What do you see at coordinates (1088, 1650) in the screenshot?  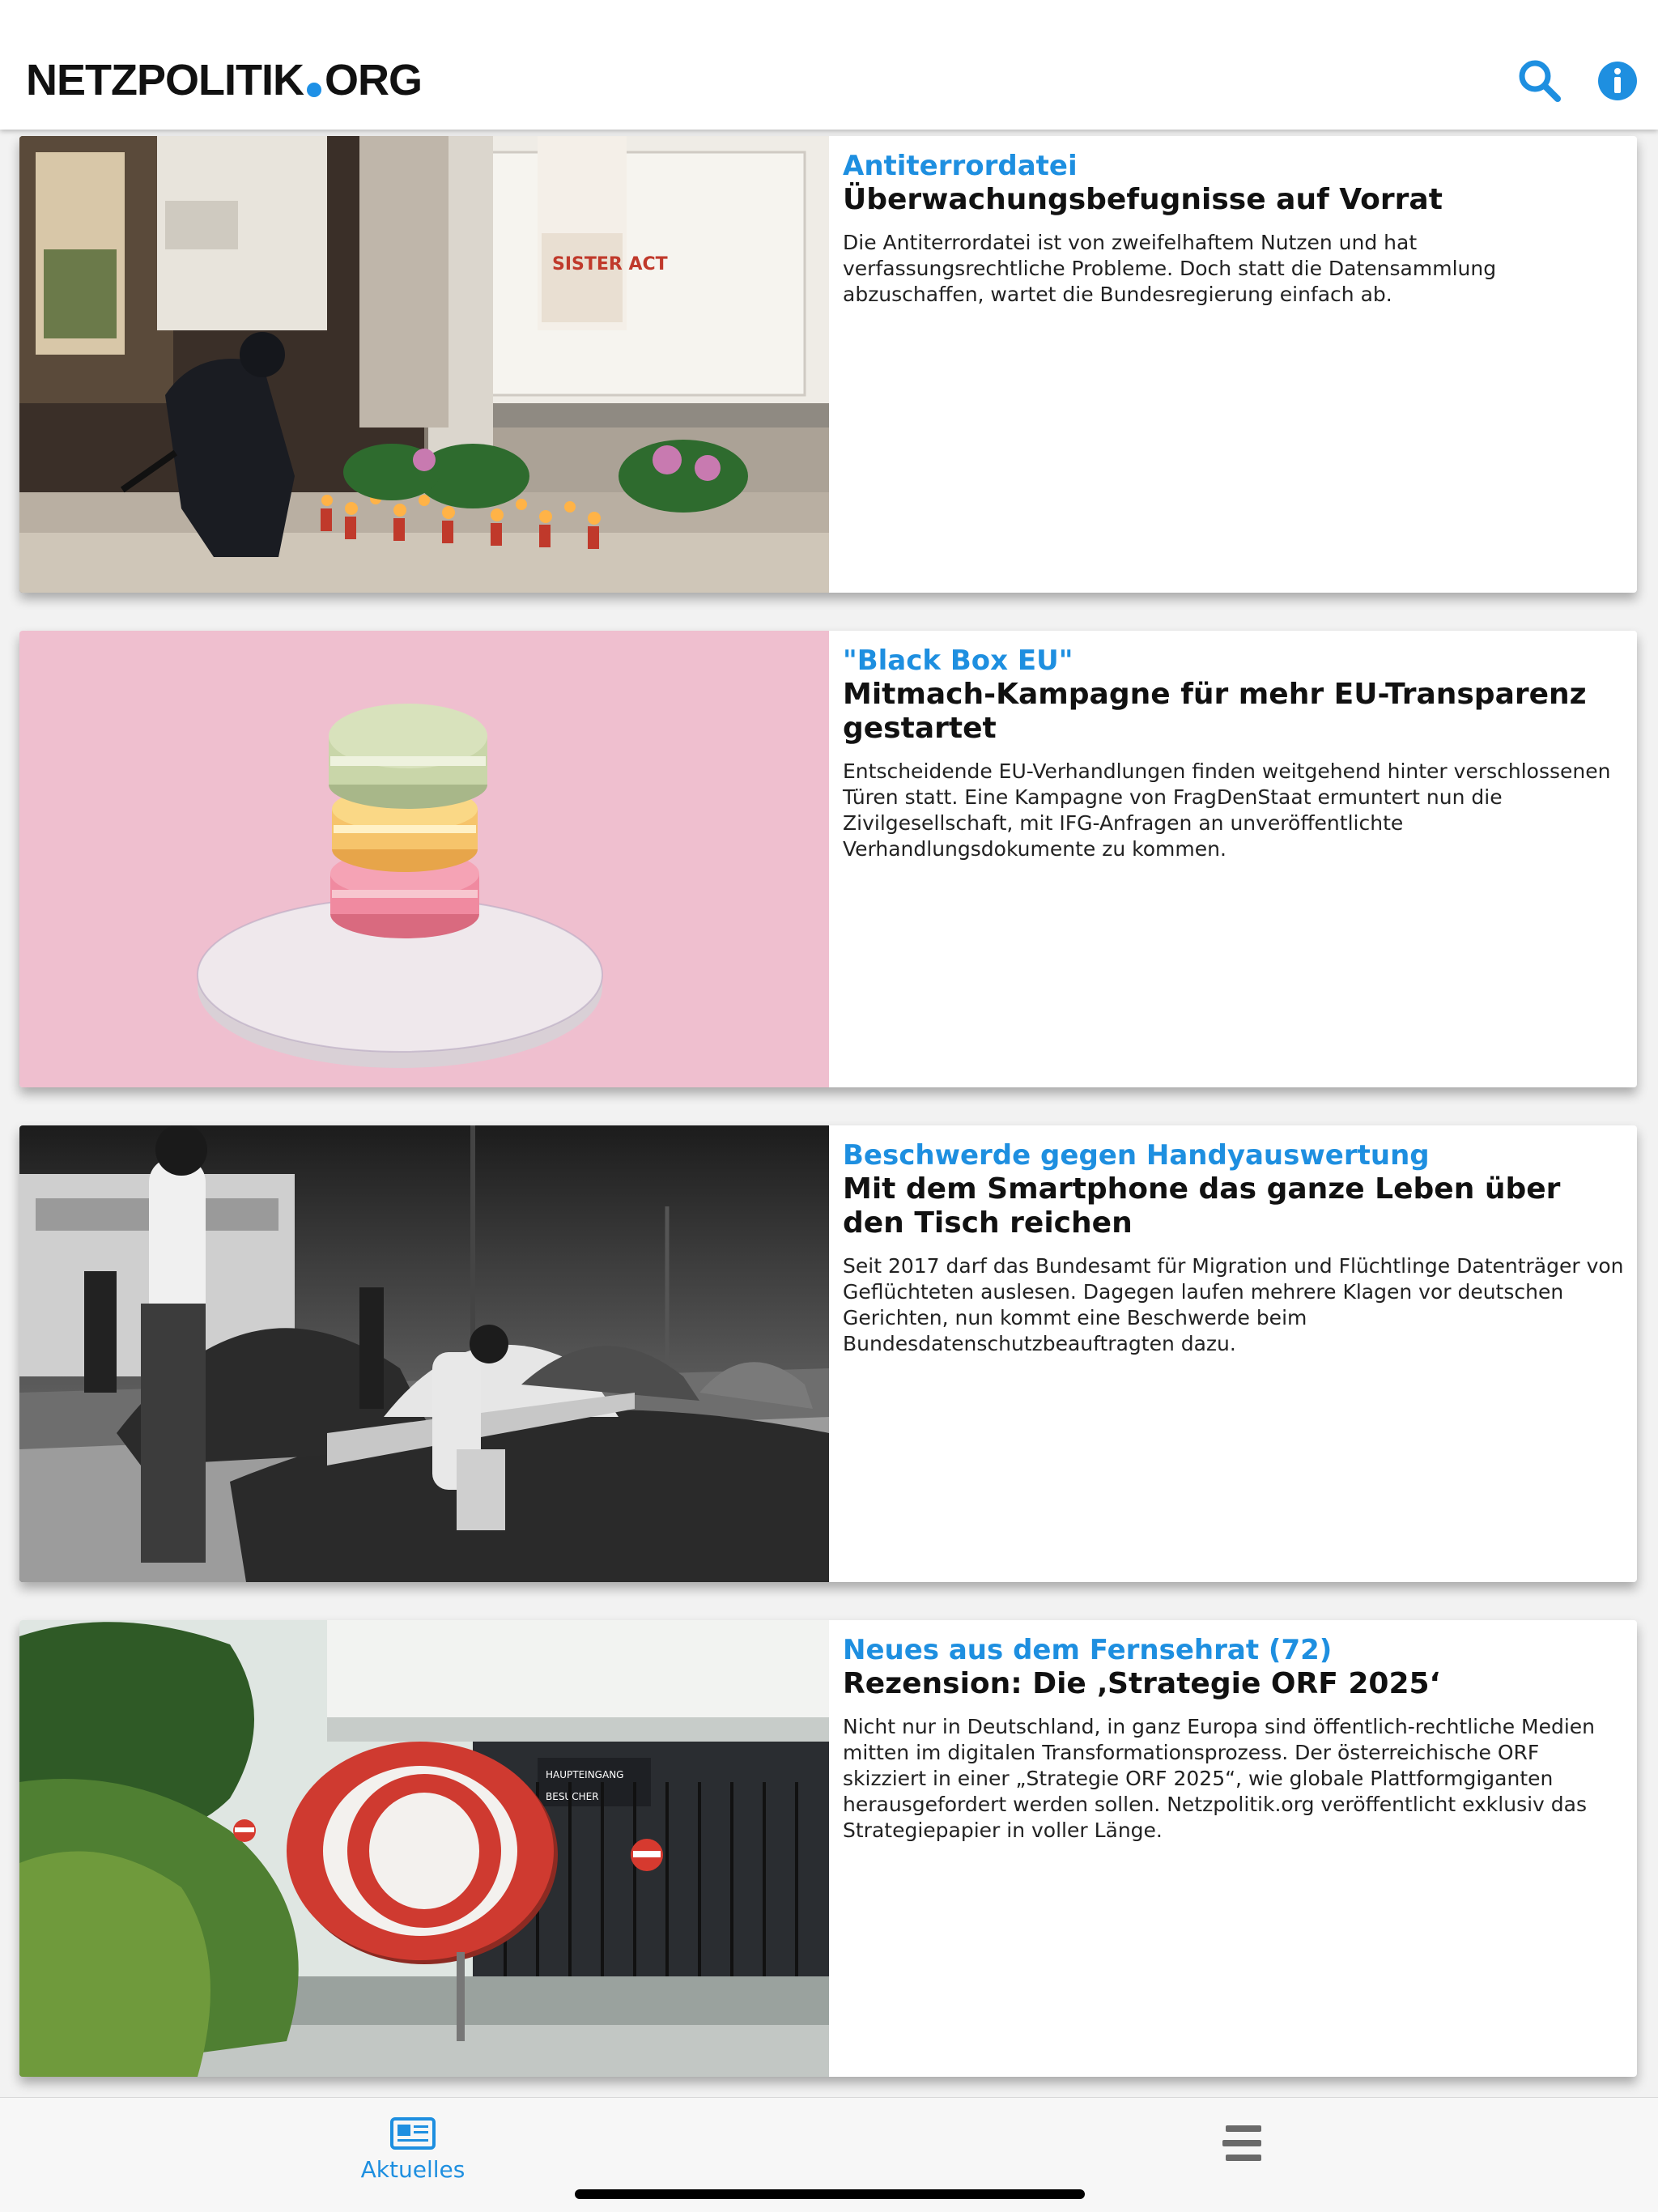 I see `article-kicker: Neues aus dem Fernsehrat (72)` at bounding box center [1088, 1650].